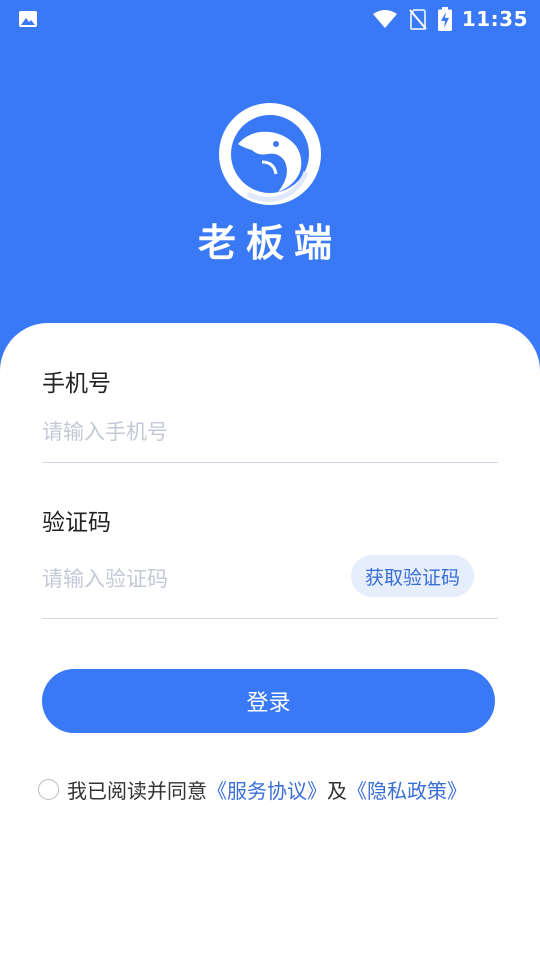  I want to click on image-icon, so click(28, 19).